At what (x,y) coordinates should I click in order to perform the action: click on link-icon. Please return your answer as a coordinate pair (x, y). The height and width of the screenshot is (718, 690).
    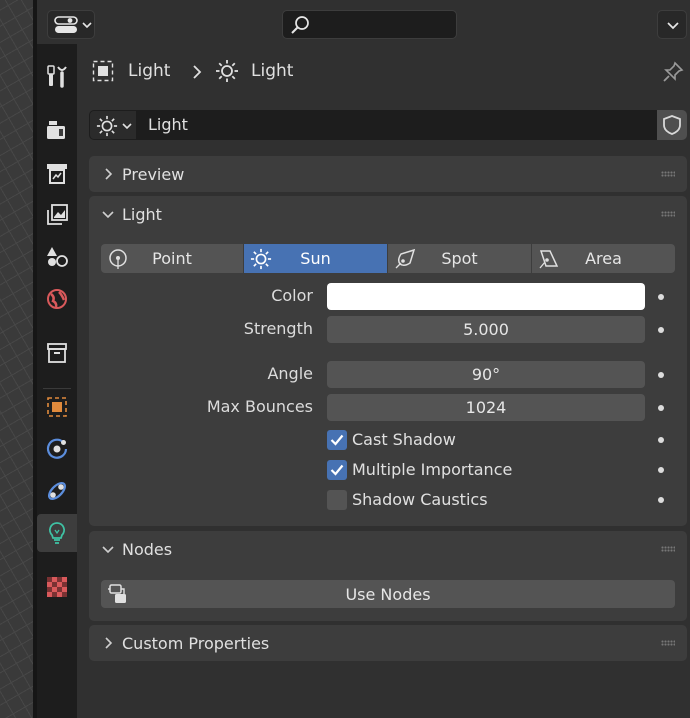
    Looking at the image, I should click on (57, 491).